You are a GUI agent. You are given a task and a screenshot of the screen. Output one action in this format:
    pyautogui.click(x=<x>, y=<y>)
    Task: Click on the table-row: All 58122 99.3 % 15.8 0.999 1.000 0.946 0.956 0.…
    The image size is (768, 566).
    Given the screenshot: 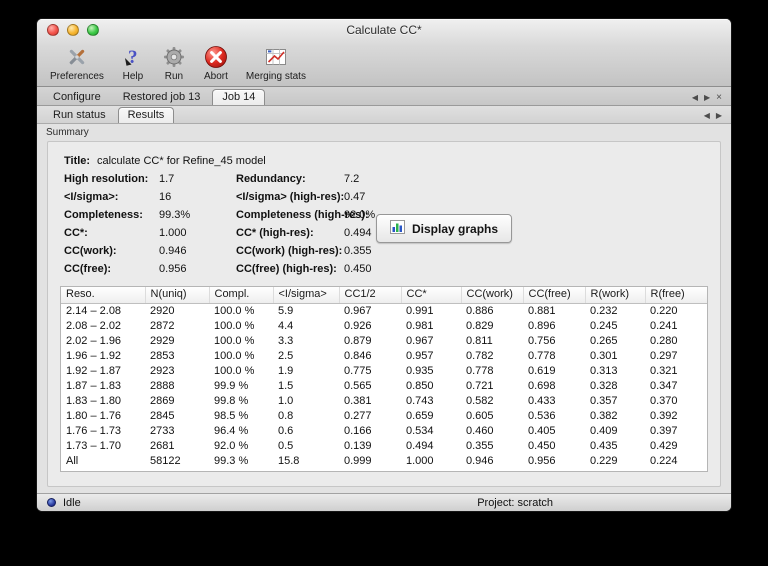 What is the action you would take?
    pyautogui.click(x=384, y=460)
    